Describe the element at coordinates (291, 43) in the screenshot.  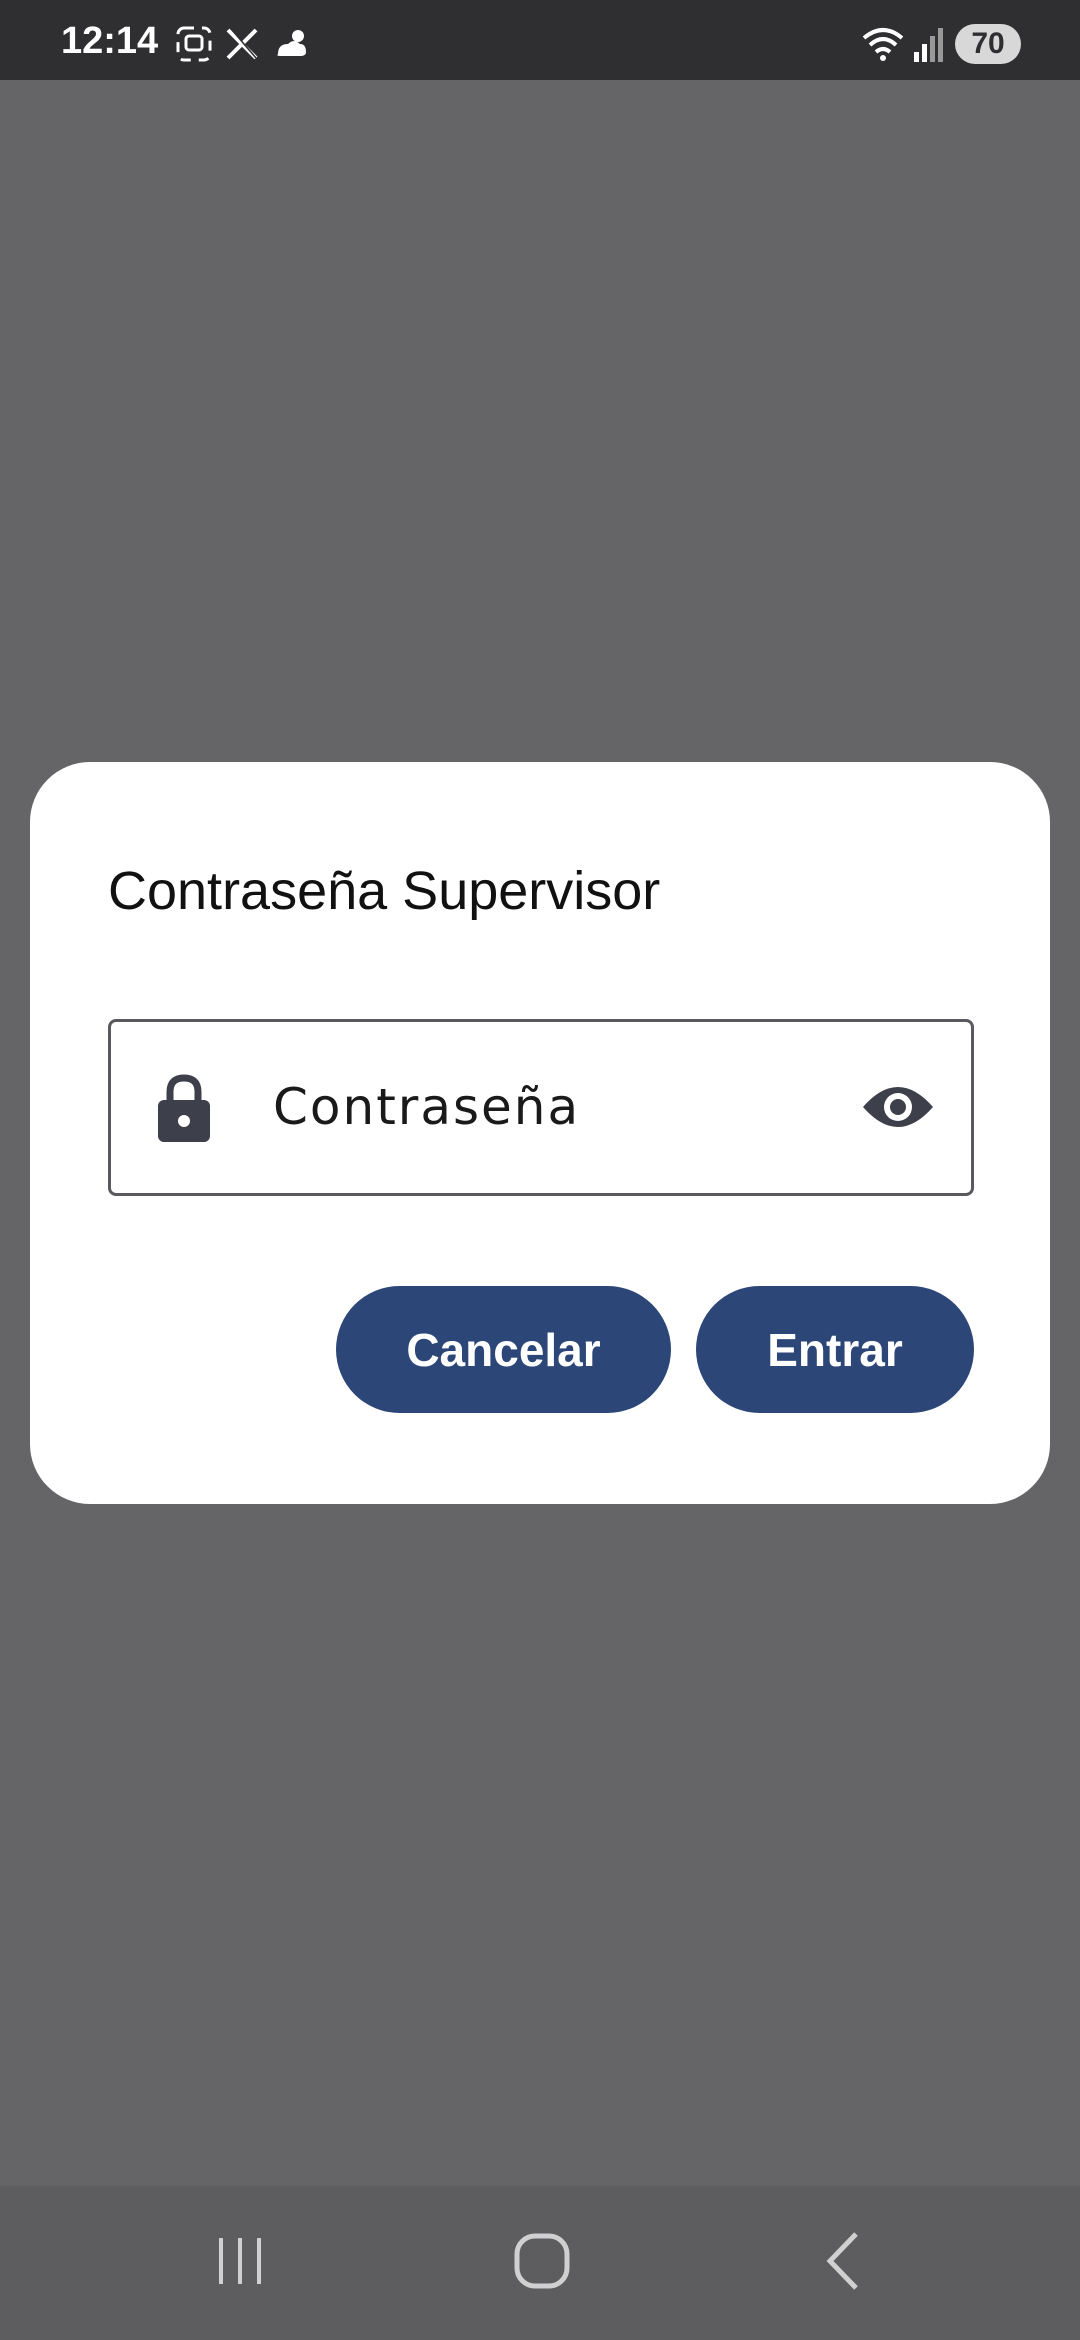
I see `weather-icon` at that location.